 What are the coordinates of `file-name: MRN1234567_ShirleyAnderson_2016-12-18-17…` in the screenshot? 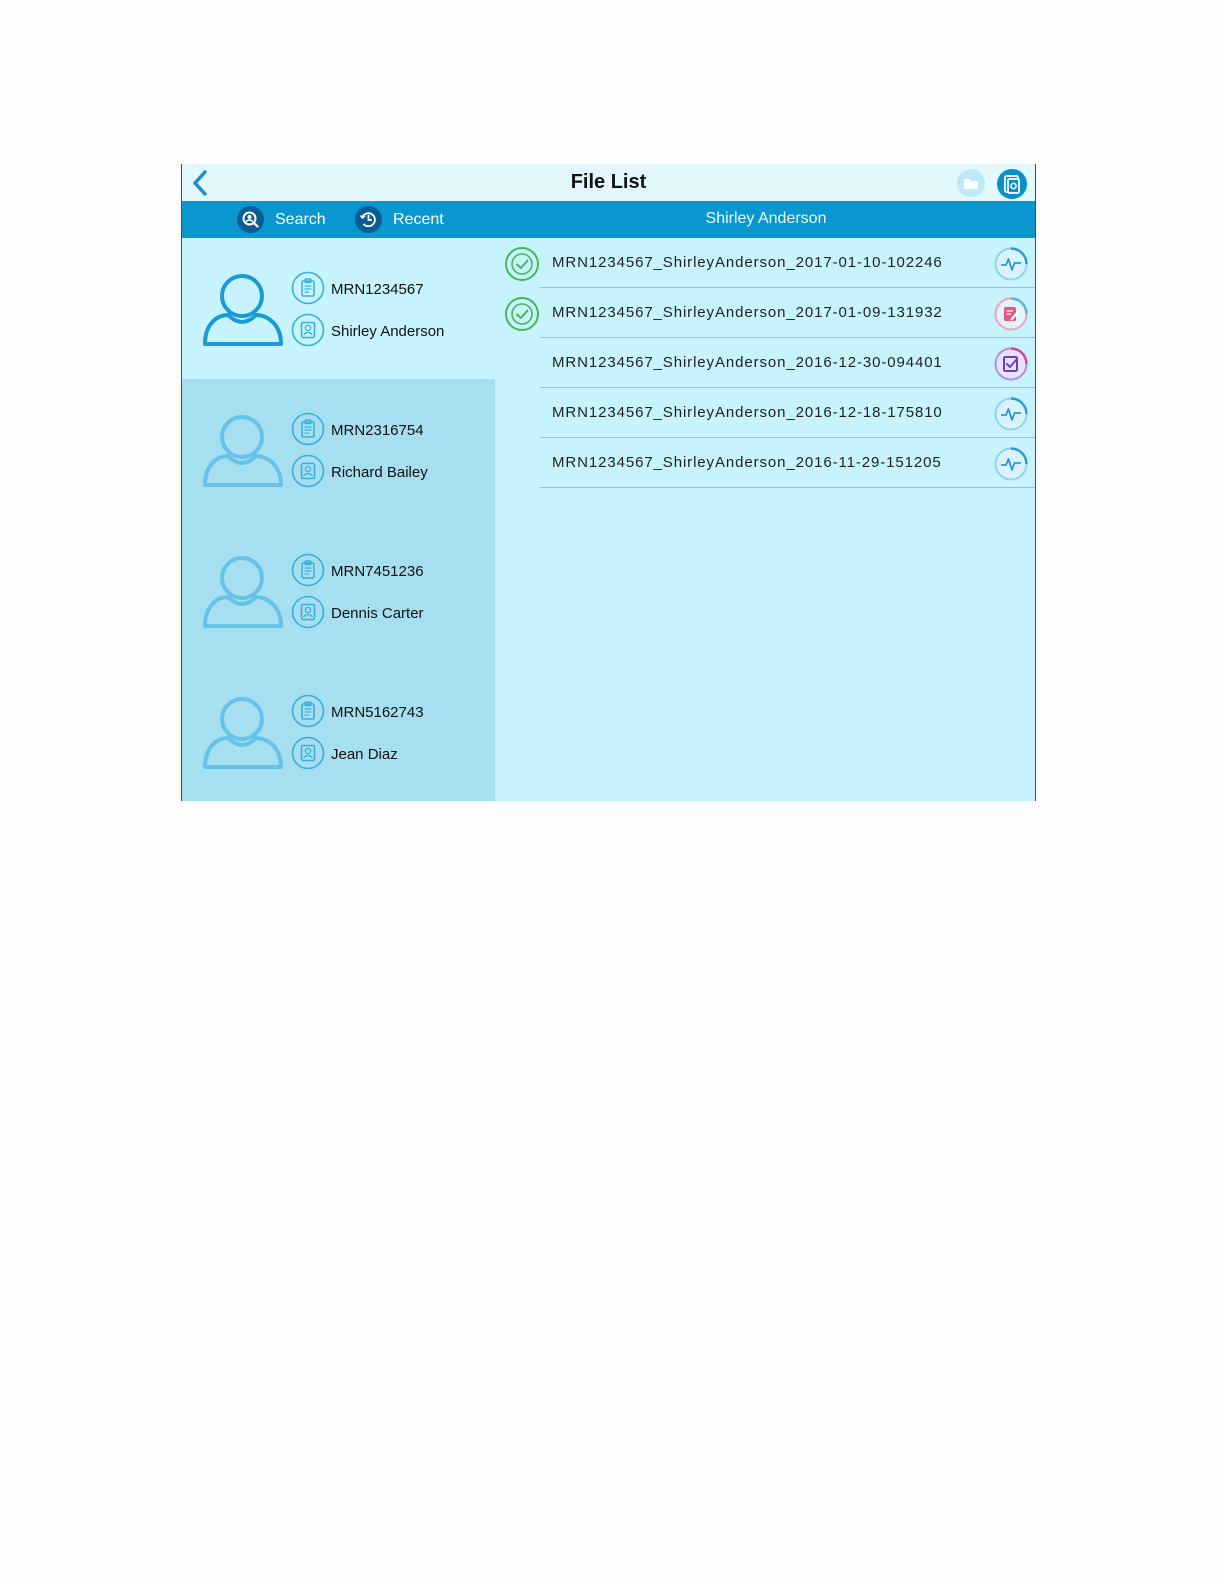 It's located at (747, 412).